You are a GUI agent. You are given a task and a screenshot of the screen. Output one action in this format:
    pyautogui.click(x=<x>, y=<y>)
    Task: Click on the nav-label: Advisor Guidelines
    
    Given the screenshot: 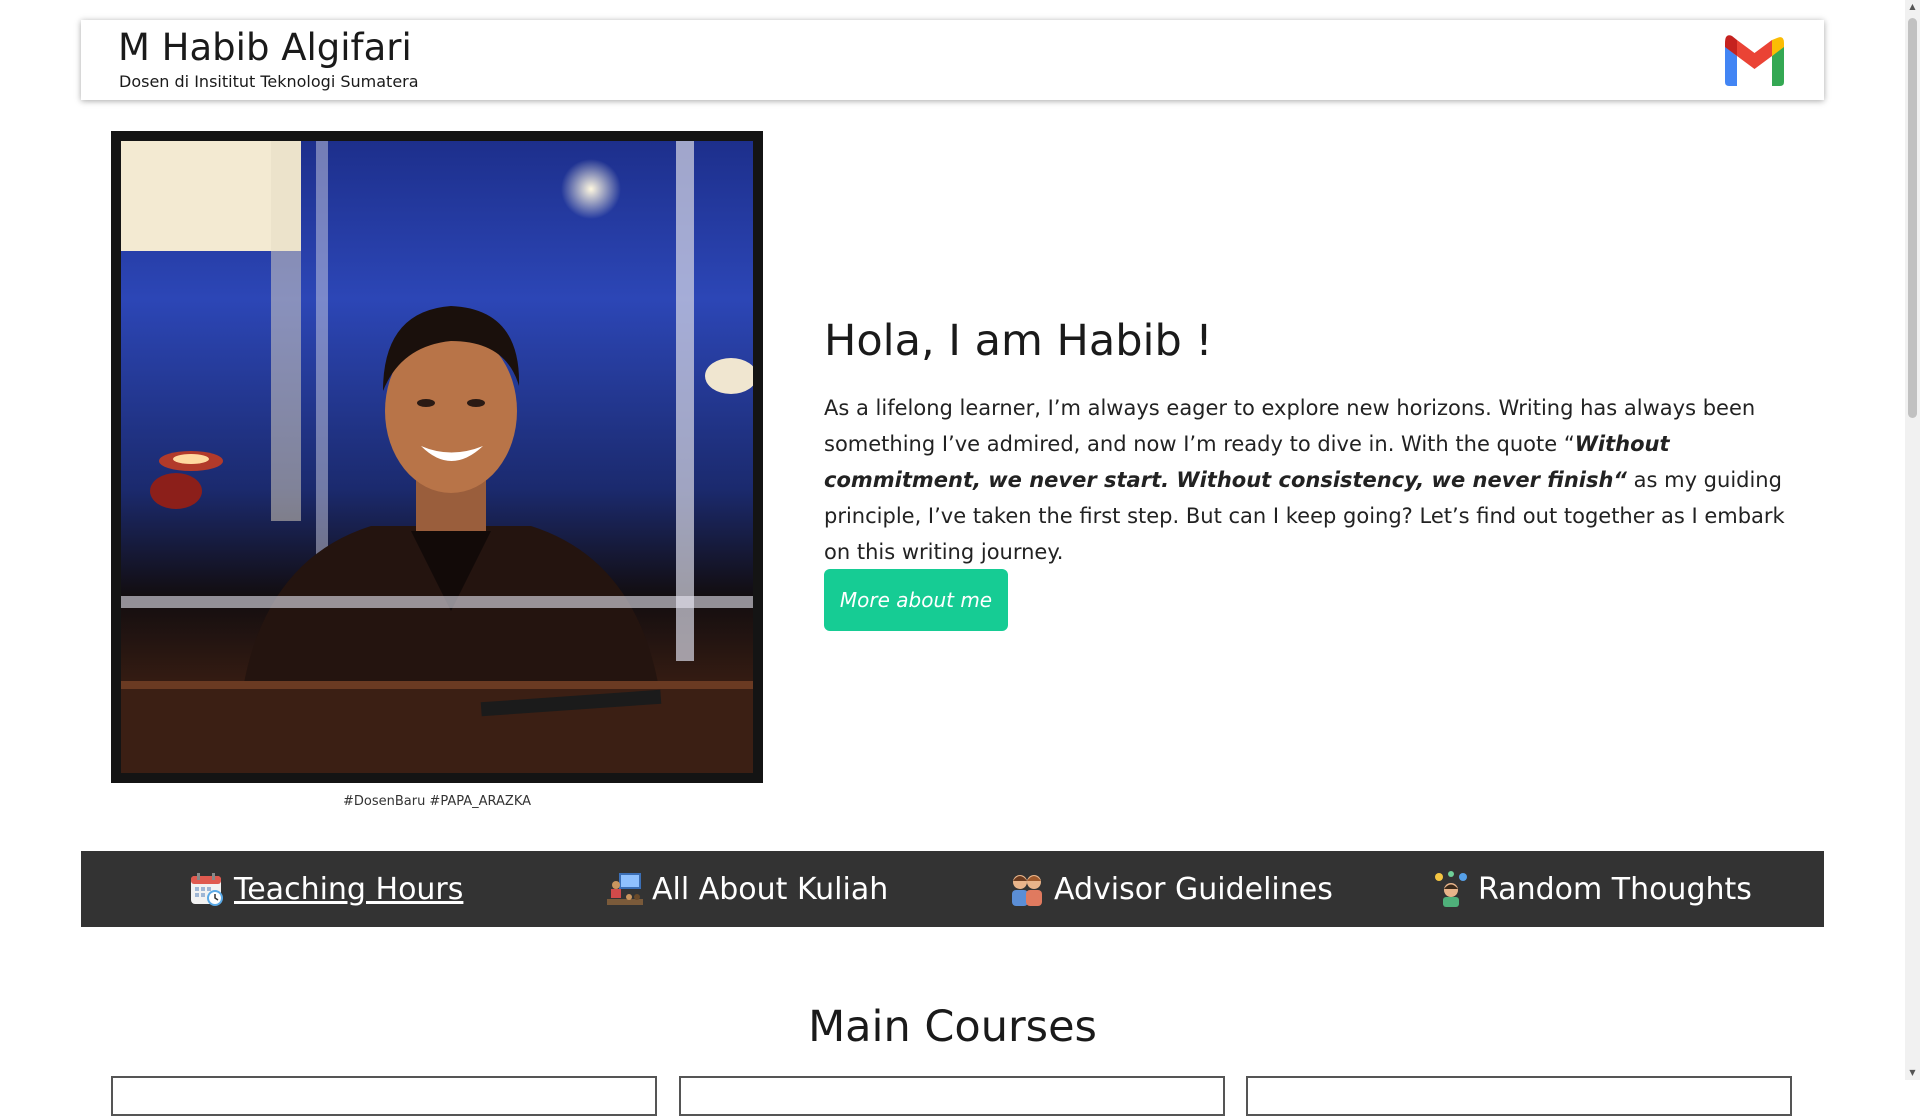 What is the action you would take?
    pyautogui.click(x=1193, y=889)
    